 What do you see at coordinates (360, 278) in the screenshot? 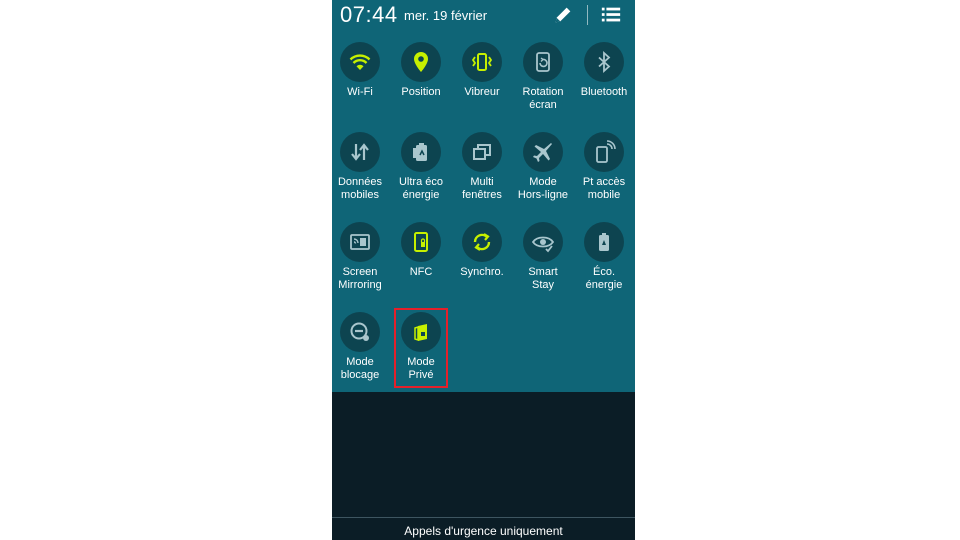
I see `tile-label: Screen Mirroring` at bounding box center [360, 278].